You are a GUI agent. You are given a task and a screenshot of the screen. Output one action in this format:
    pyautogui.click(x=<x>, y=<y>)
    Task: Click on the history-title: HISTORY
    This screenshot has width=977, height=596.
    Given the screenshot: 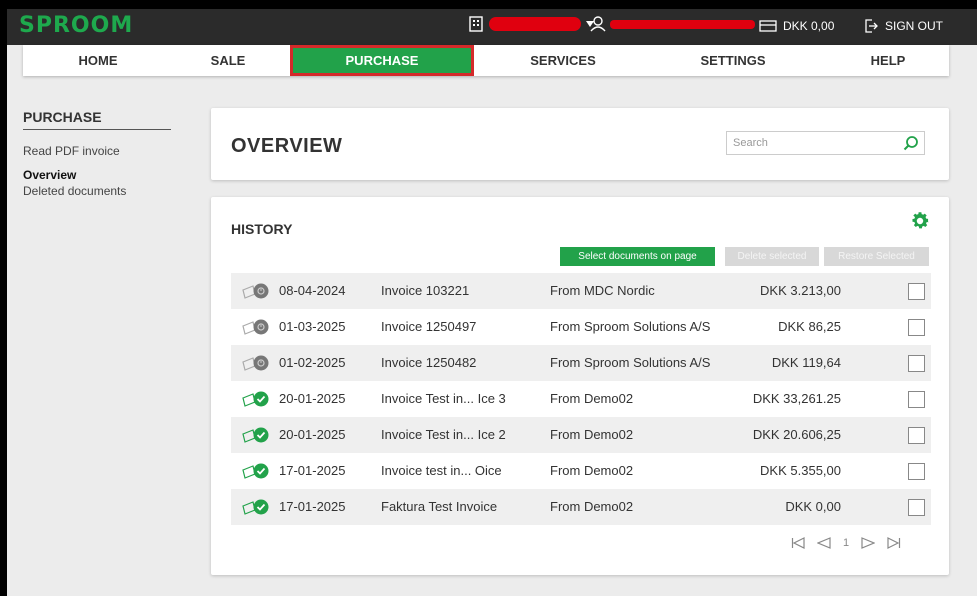 What is the action you would take?
    pyautogui.click(x=262, y=229)
    